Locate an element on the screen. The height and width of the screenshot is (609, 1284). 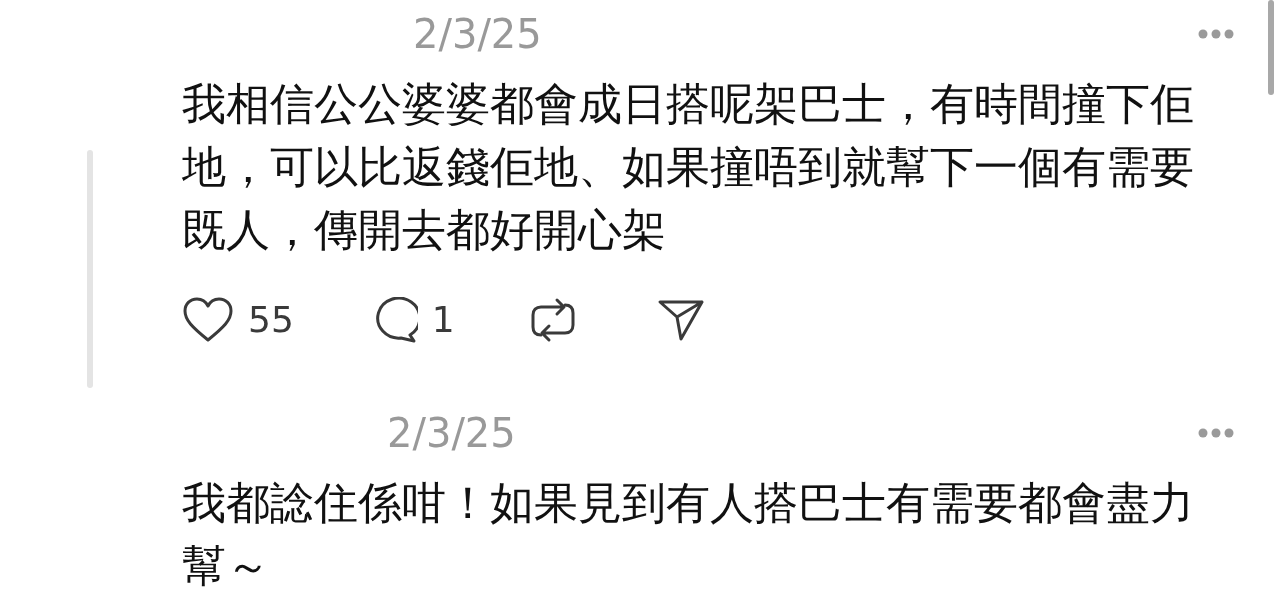
action-count: 1 is located at coordinates (443, 320).